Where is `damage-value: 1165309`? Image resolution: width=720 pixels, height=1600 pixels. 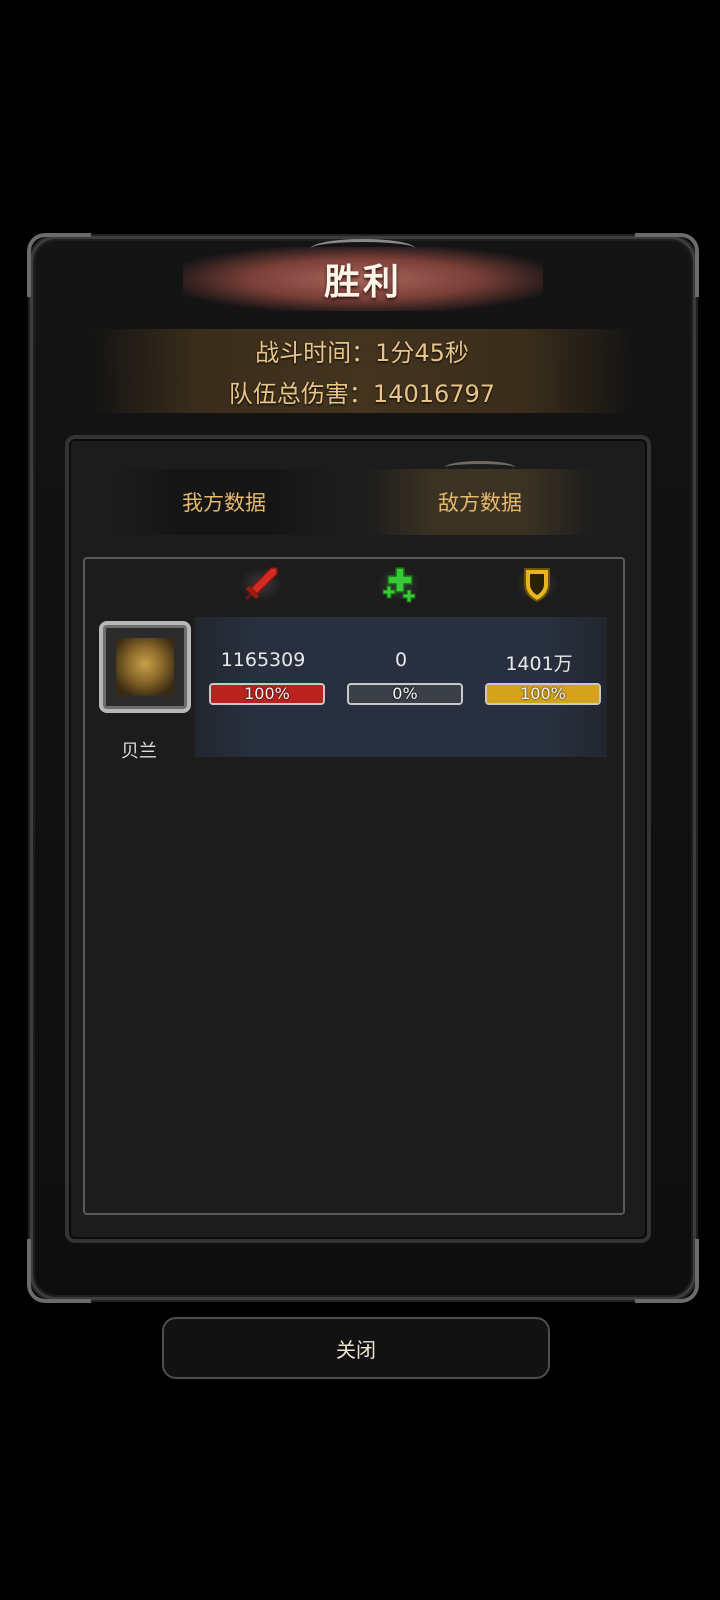
damage-value: 1165309 is located at coordinates (263, 660).